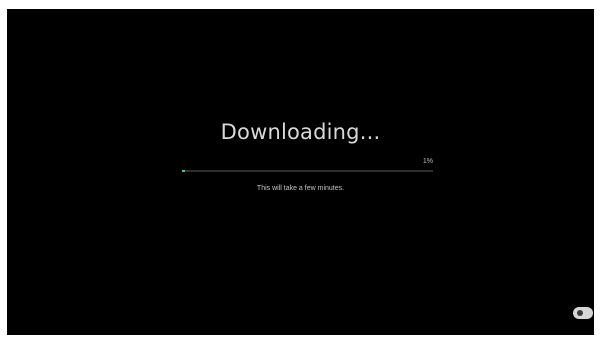 Image resolution: width=601 pixels, height=340 pixels. I want to click on toggle-knob, so click(580, 313).